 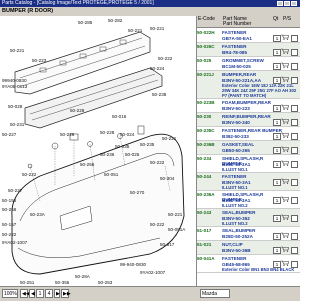 What do you see at coordinates (209, 22) in the screenshot?
I see `column-header-ecode: E-Code` at bounding box center [209, 22].